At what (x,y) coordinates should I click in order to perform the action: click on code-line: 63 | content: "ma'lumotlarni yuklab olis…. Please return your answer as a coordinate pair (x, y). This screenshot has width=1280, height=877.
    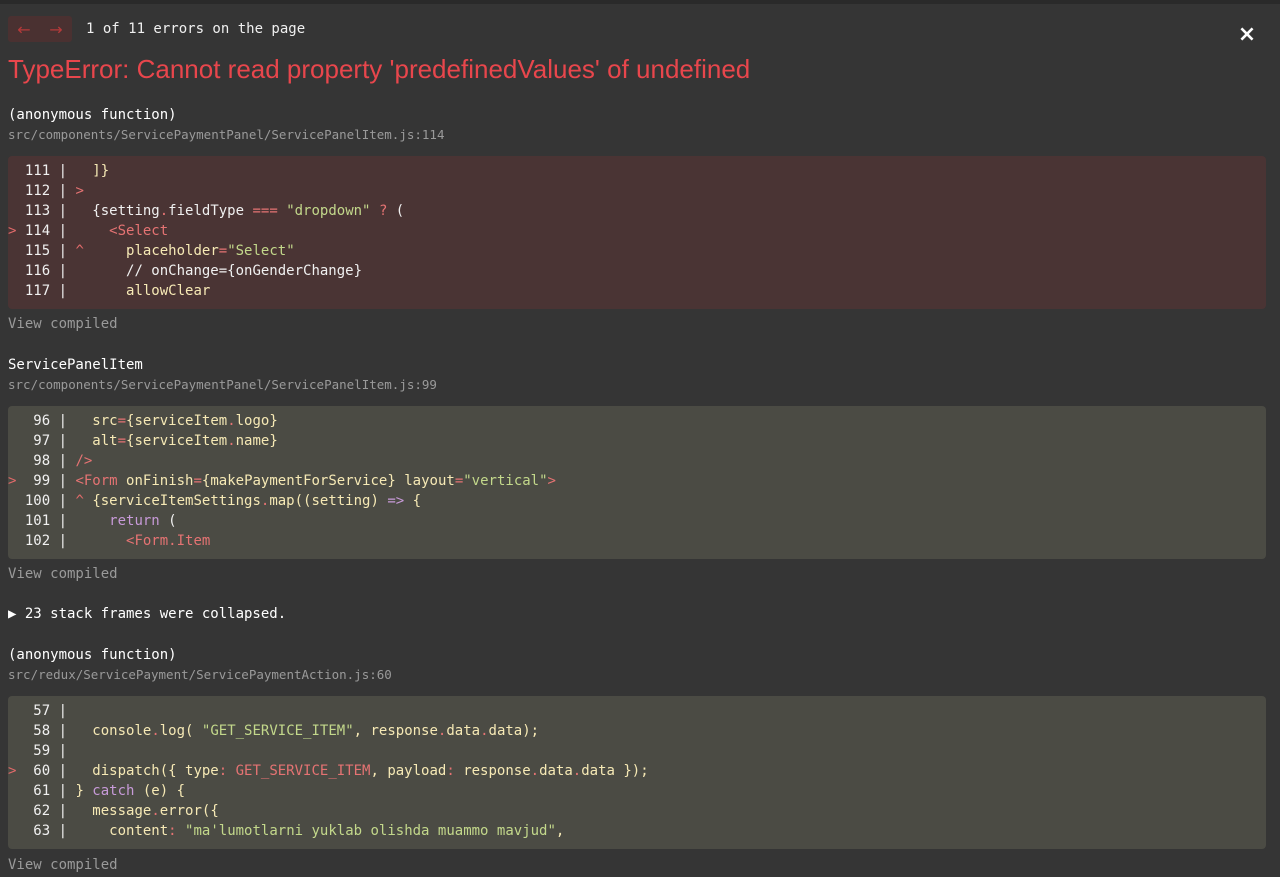
    Looking at the image, I should click on (286, 831).